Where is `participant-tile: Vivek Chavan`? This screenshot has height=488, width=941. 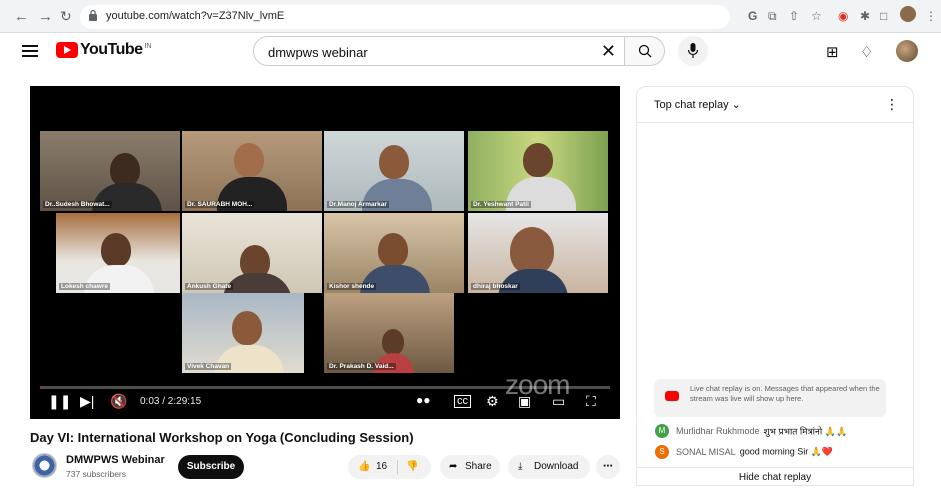
participant-tile: Vivek Chavan is located at coordinates (243, 333).